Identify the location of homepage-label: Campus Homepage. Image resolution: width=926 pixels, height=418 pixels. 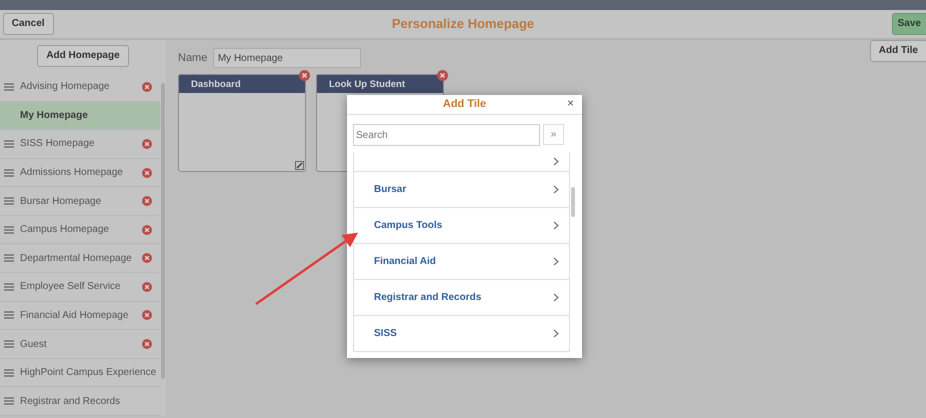
(65, 230).